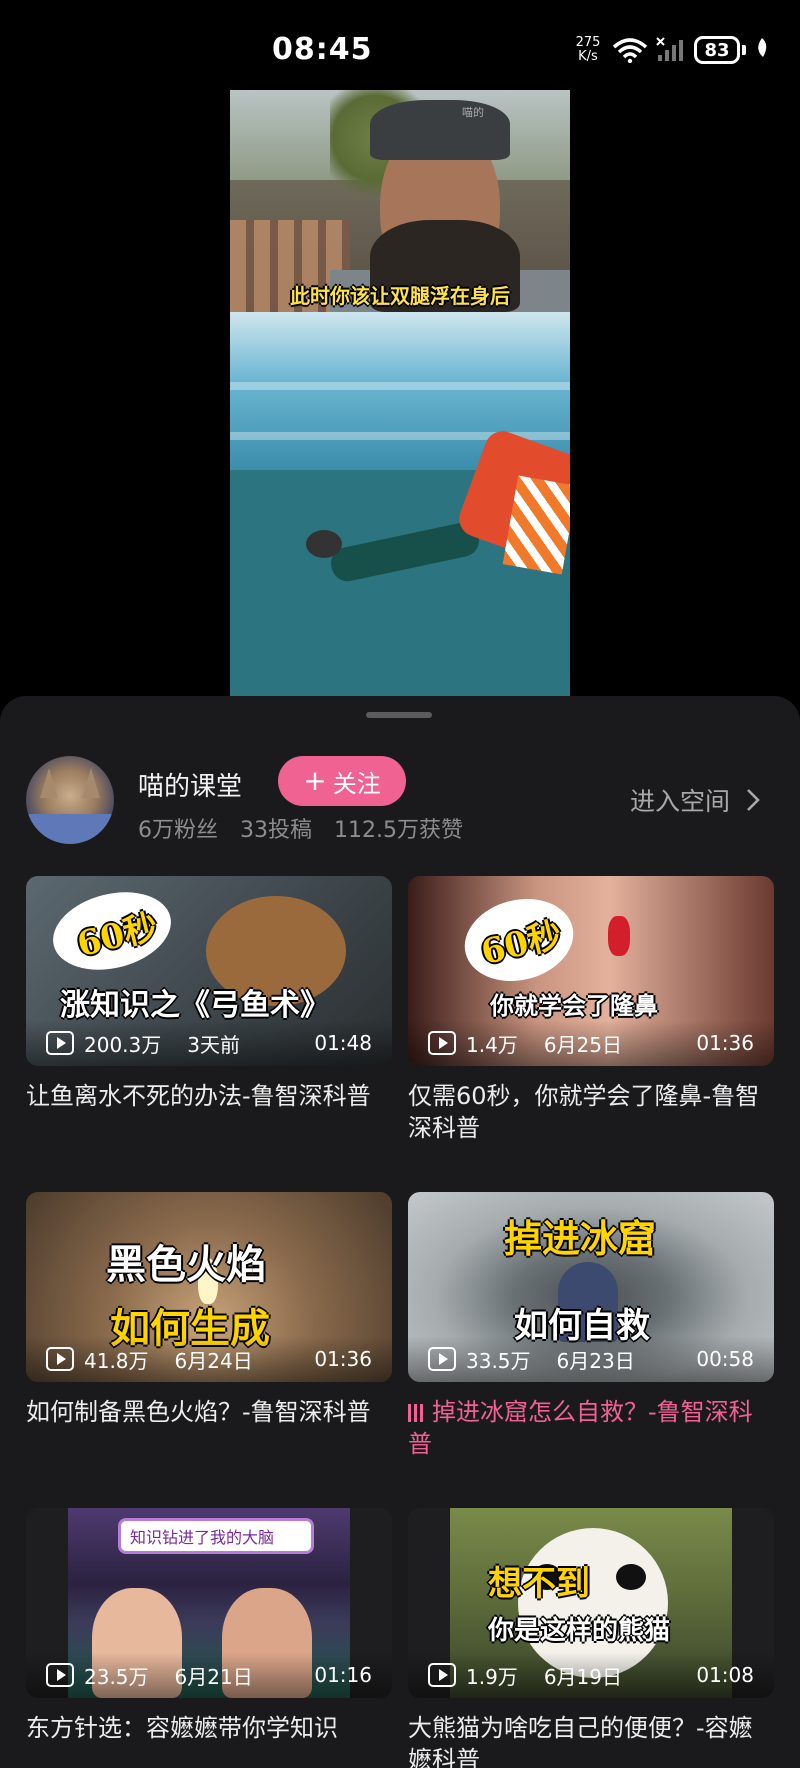 The image size is (800, 1768). What do you see at coordinates (631, 1577) in the screenshot?
I see `thumbnail-panda-eye` at bounding box center [631, 1577].